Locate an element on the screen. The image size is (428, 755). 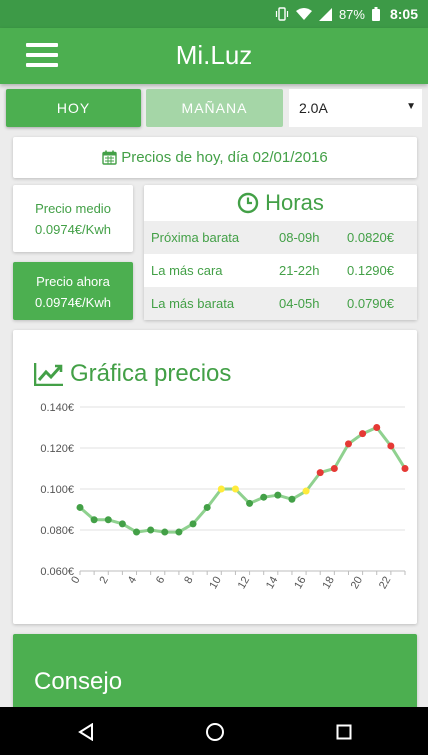
hours-row-label: Próxima barata is located at coordinates (195, 237).